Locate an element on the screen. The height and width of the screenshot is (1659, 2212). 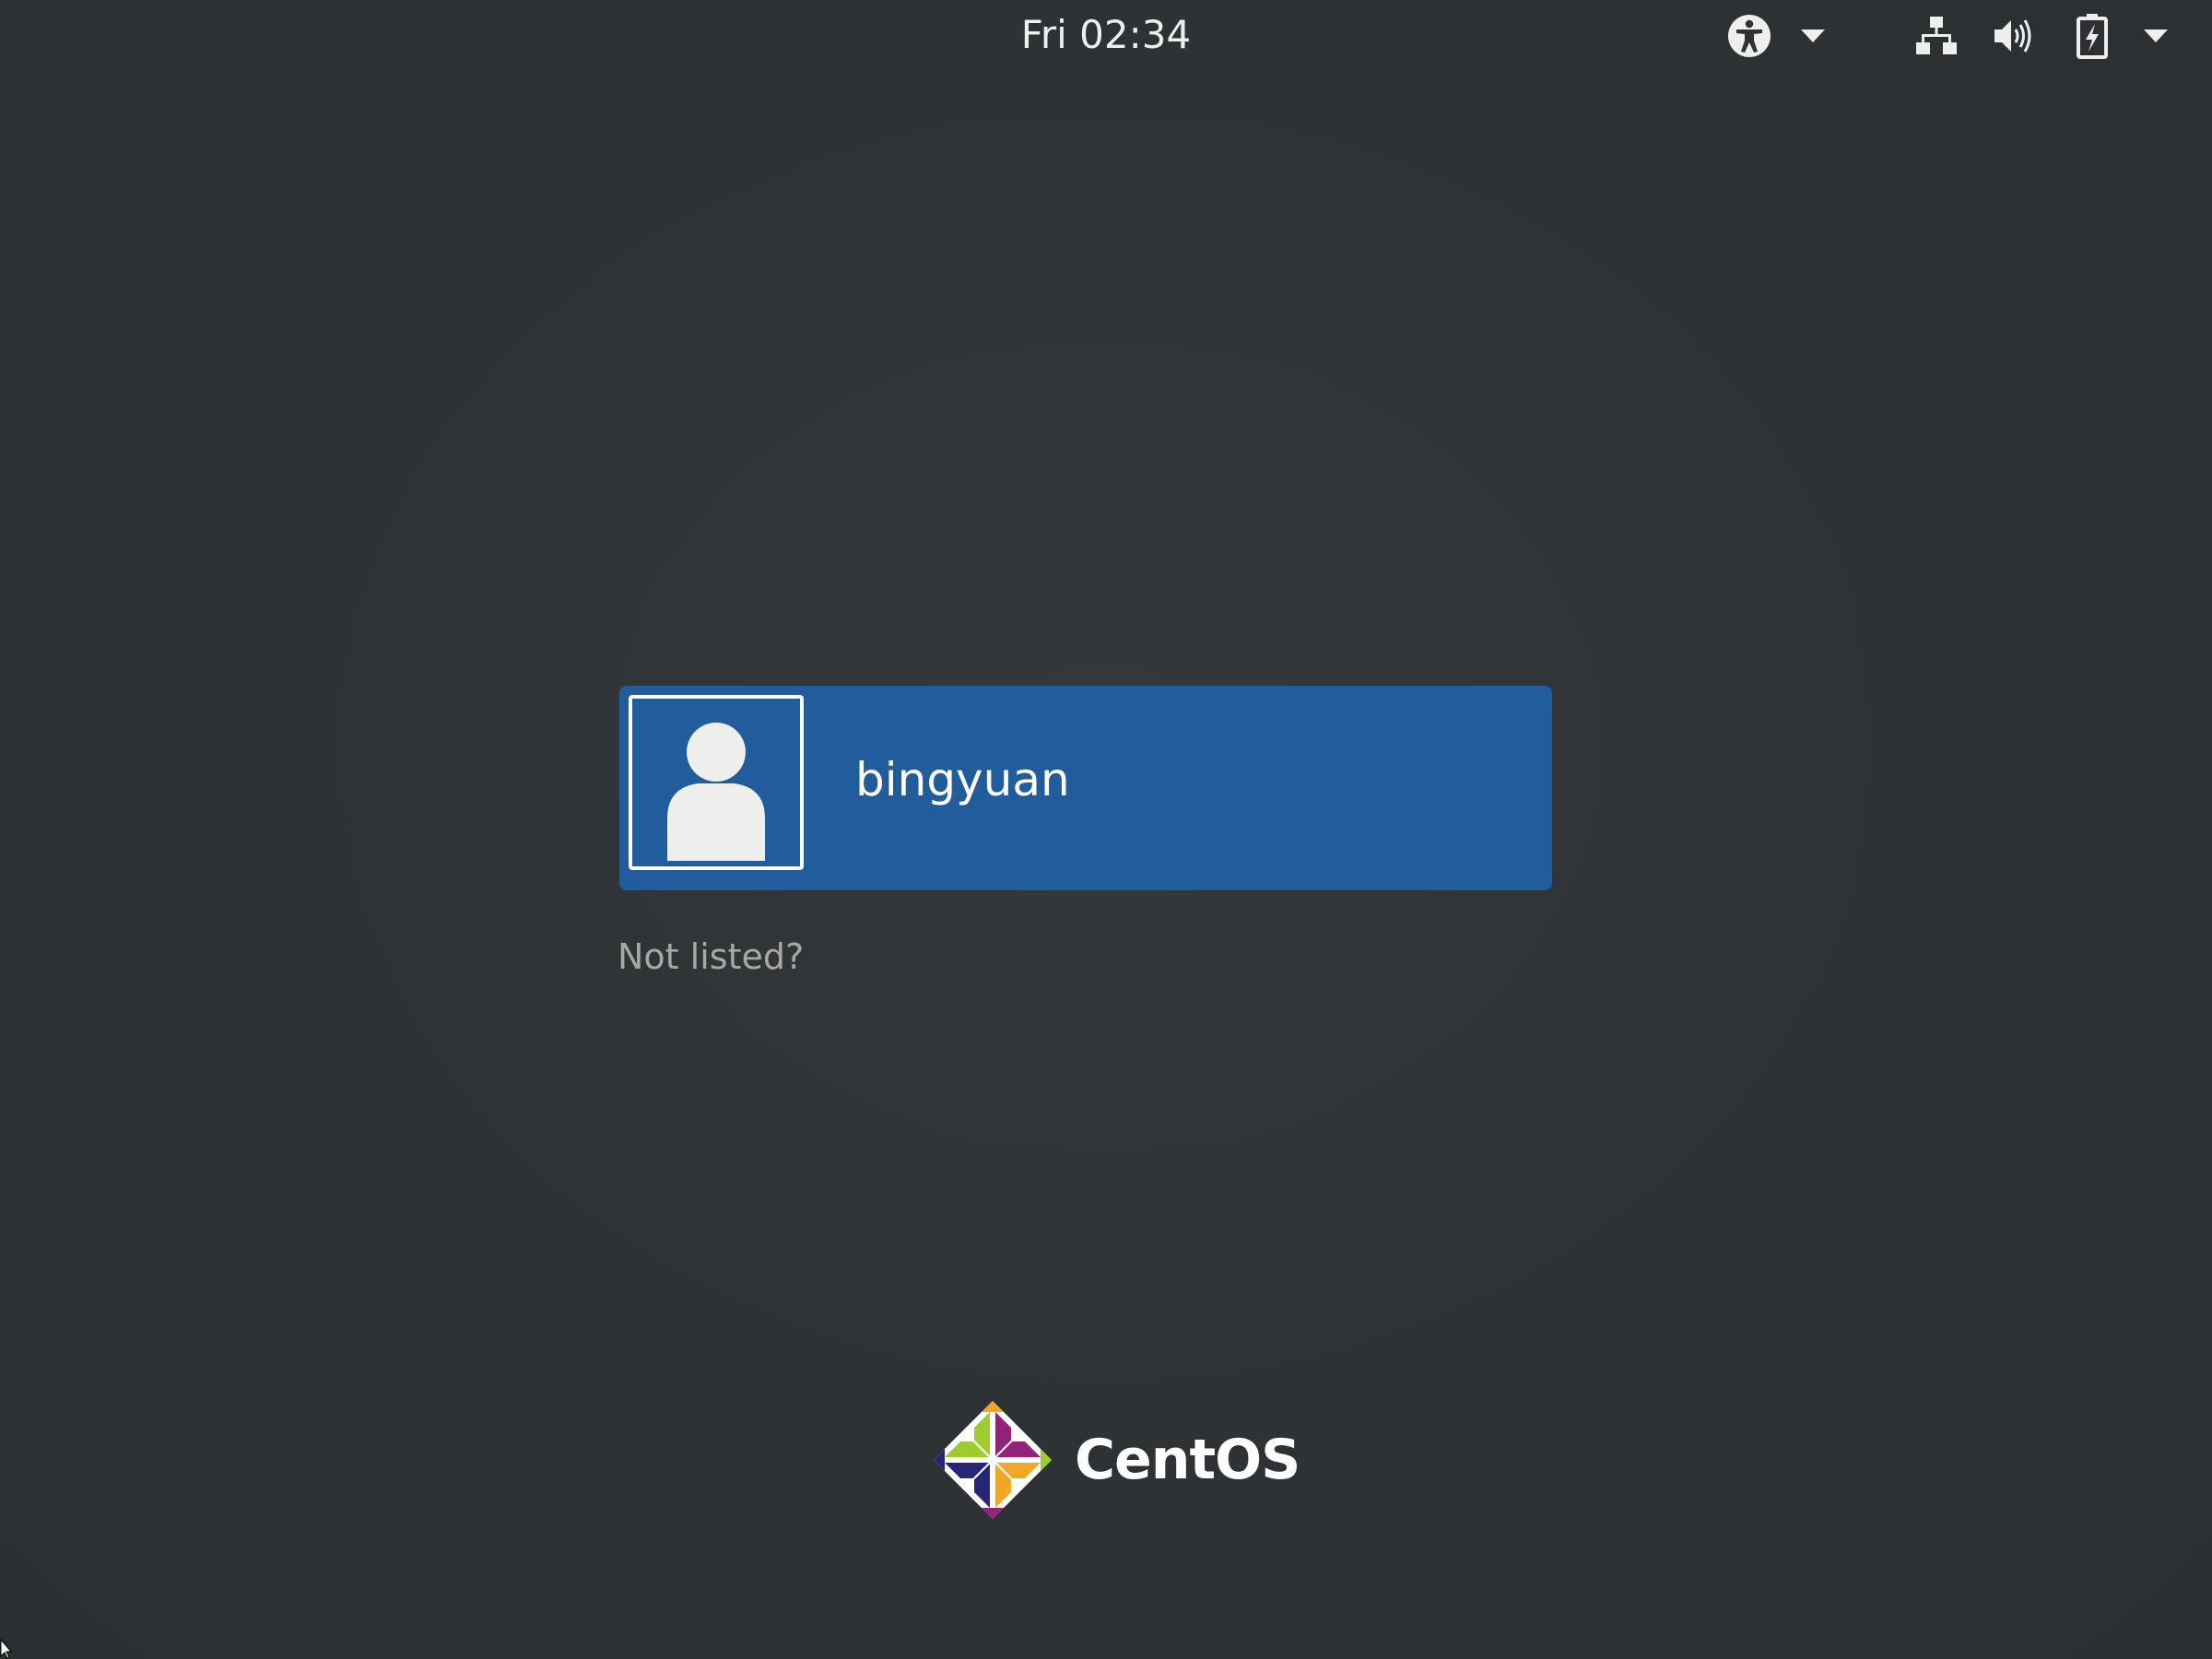
user-list: bingyuan is located at coordinates (1085, 788).